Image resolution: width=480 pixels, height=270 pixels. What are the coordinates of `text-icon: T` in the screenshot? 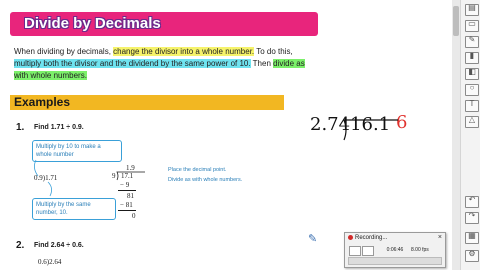 It's located at (472, 105).